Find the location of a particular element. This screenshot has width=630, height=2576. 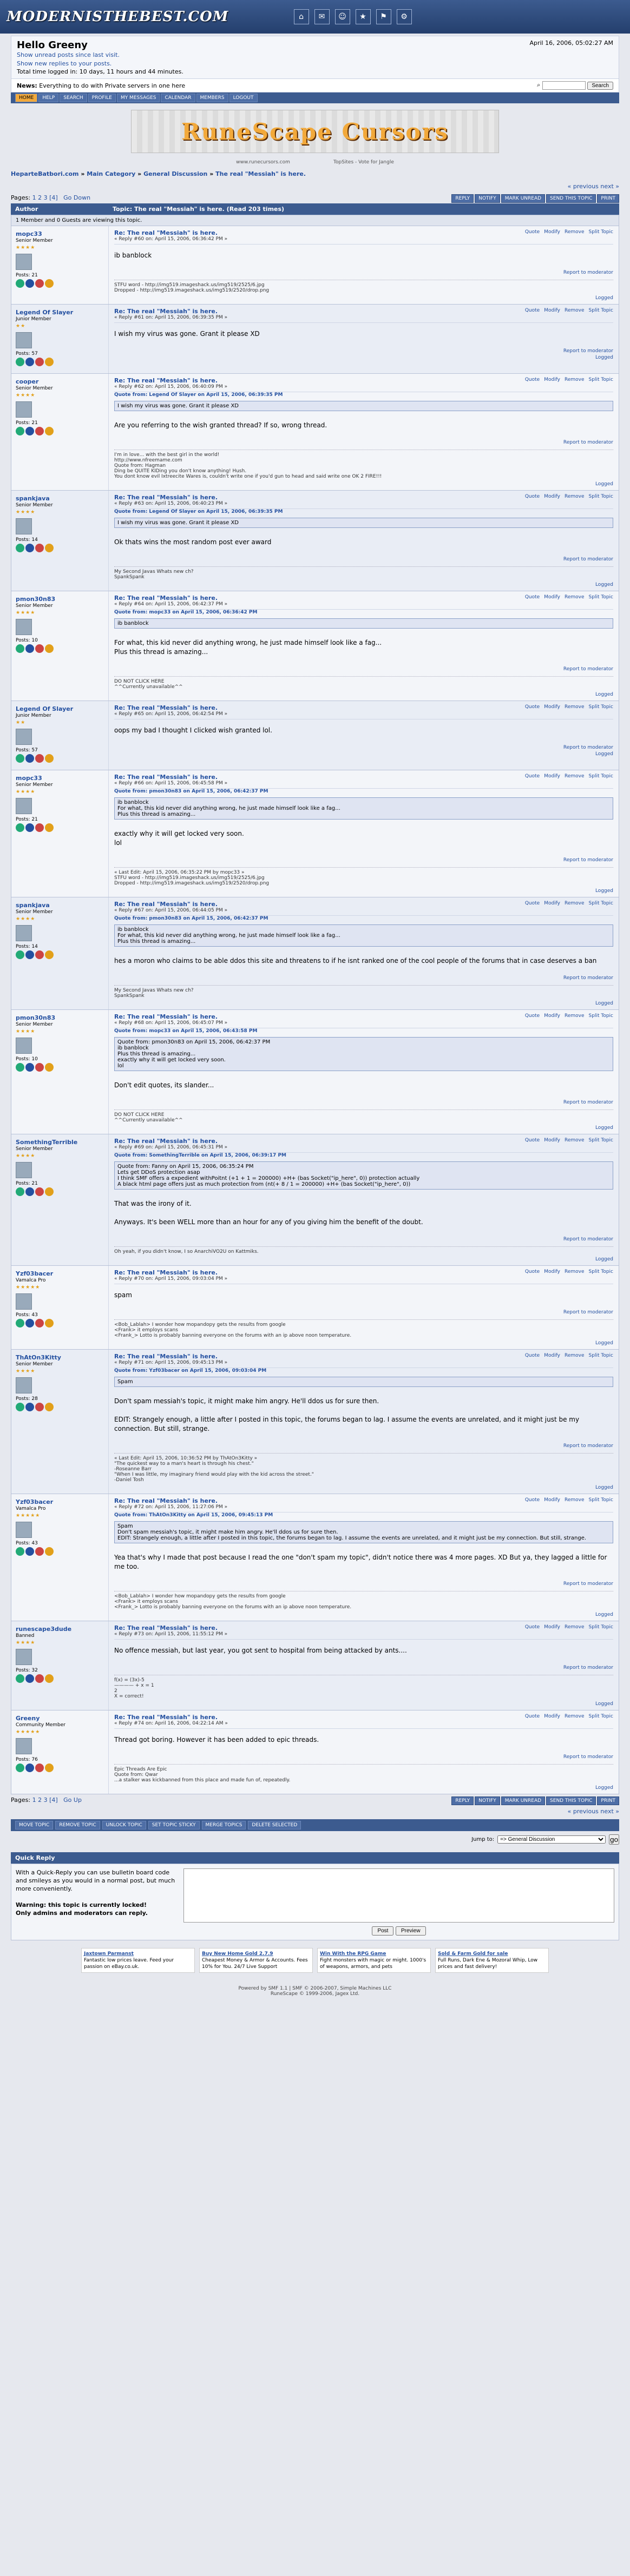

menu-item-home: HOME is located at coordinates (26, 98).